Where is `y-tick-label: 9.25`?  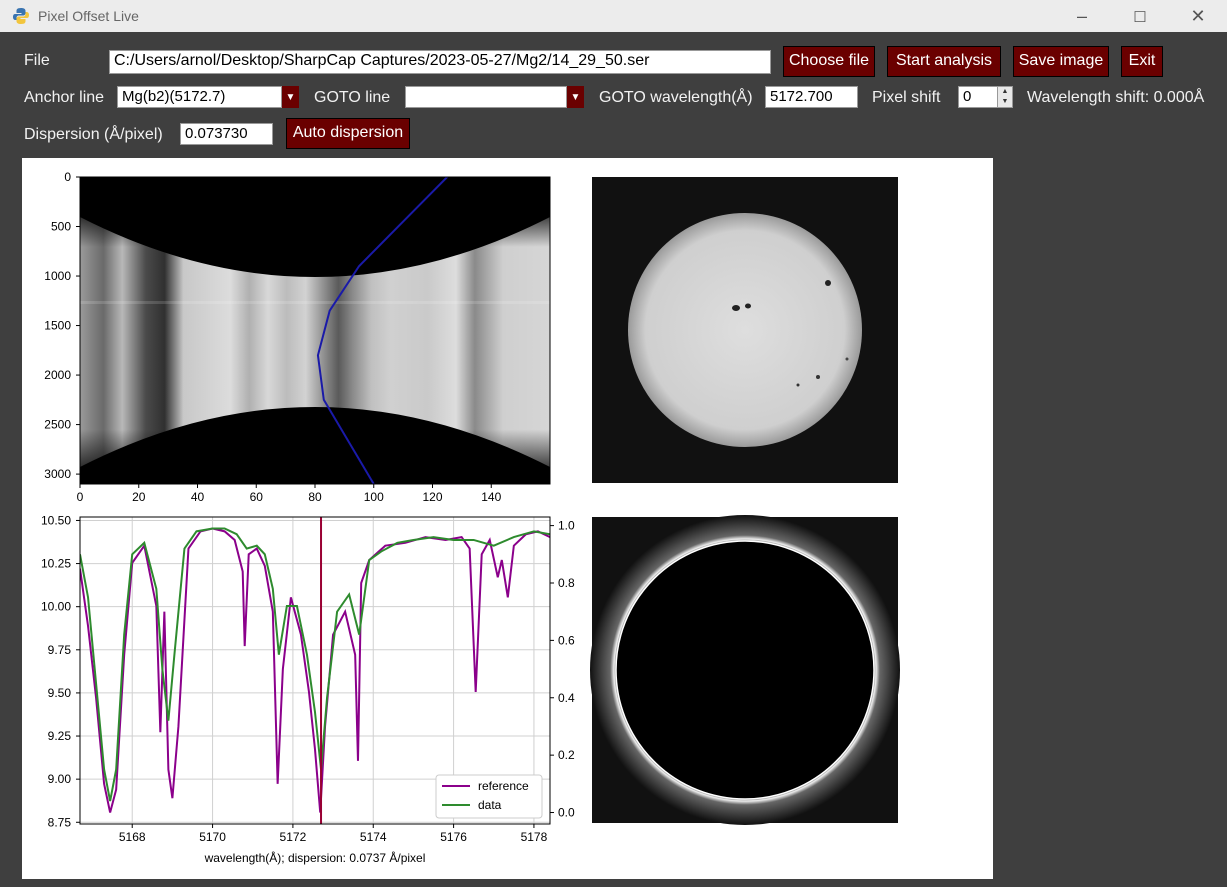
y-tick-label: 9.25 is located at coordinates (60, 736).